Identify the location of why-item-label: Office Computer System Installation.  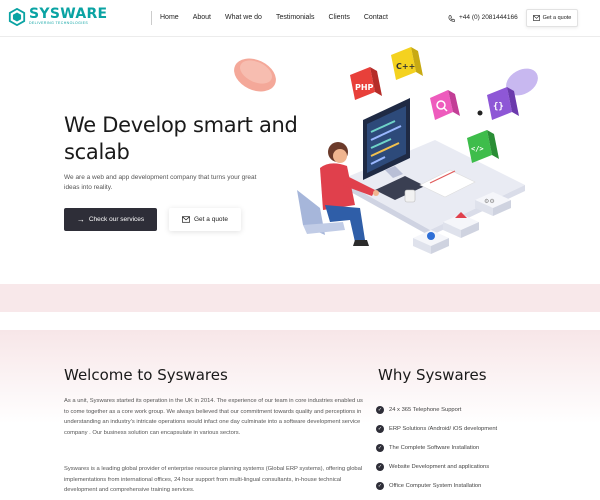
(435, 485).